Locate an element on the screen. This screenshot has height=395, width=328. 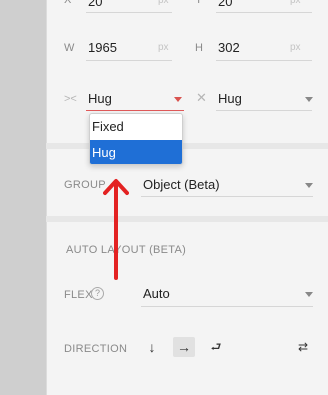
direction-right-button: → is located at coordinates (184, 347).